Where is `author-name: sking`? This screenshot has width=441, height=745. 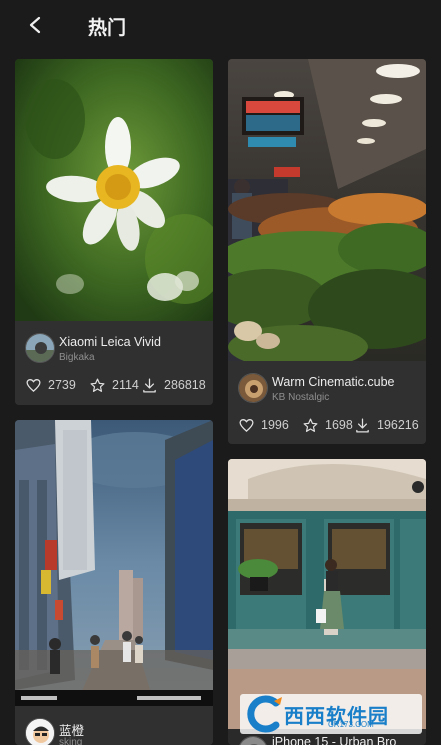 author-name: sking is located at coordinates (71, 741).